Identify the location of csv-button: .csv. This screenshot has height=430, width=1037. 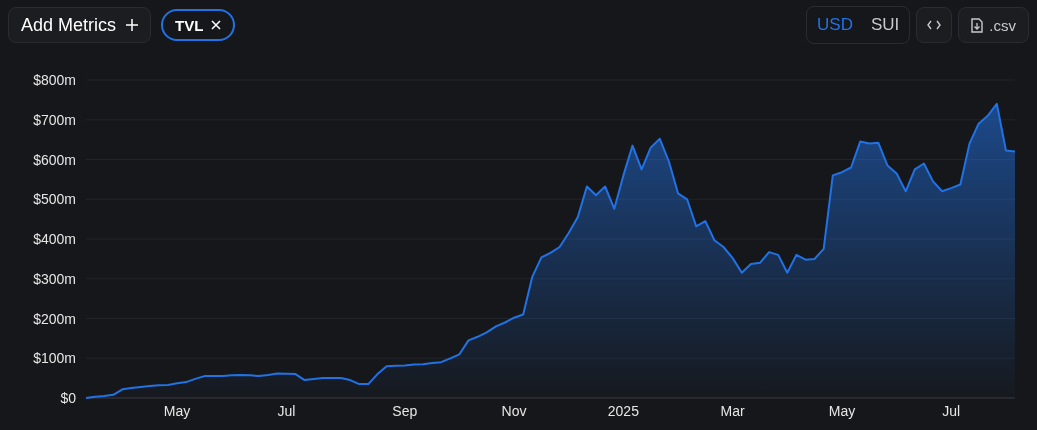
(993, 25).